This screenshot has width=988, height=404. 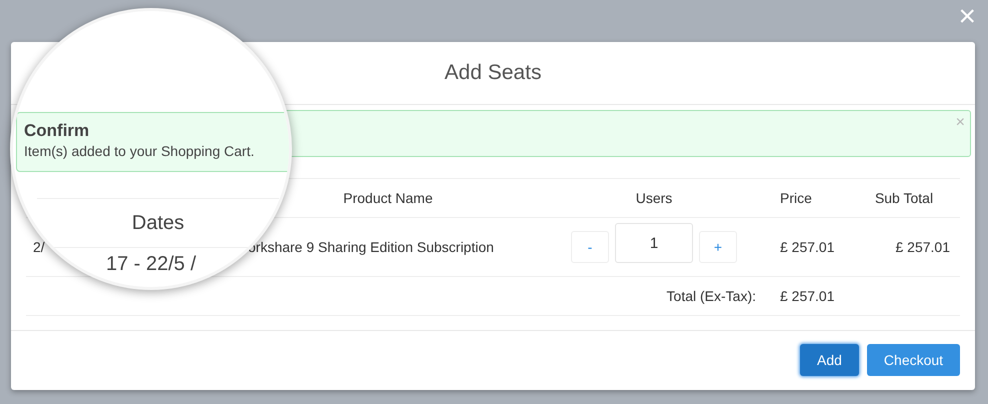 What do you see at coordinates (829, 360) in the screenshot?
I see `add-button: Add` at bounding box center [829, 360].